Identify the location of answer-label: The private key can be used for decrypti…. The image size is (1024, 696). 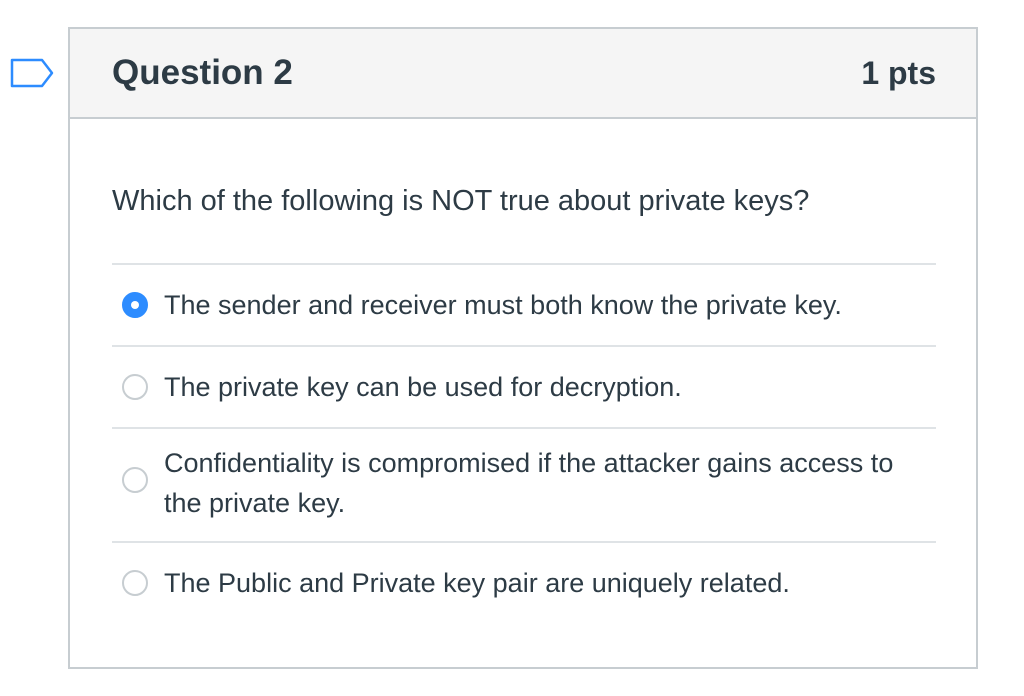
(423, 387).